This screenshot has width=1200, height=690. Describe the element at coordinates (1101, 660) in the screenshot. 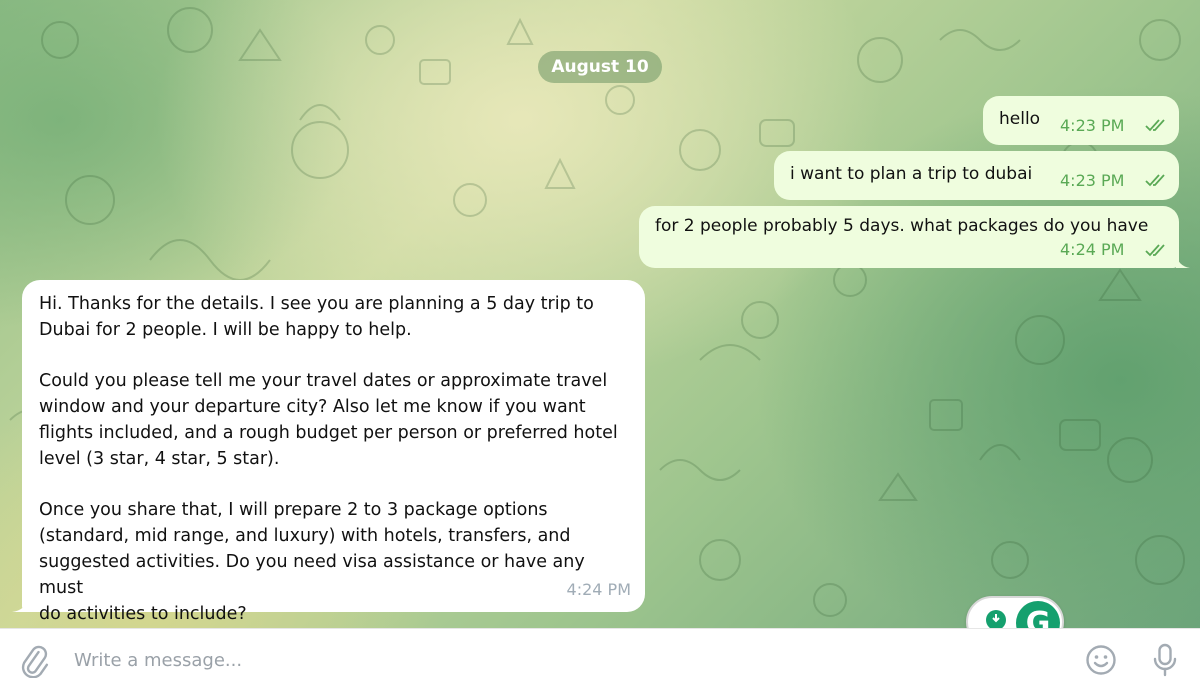

I see `smiley-icon` at that location.